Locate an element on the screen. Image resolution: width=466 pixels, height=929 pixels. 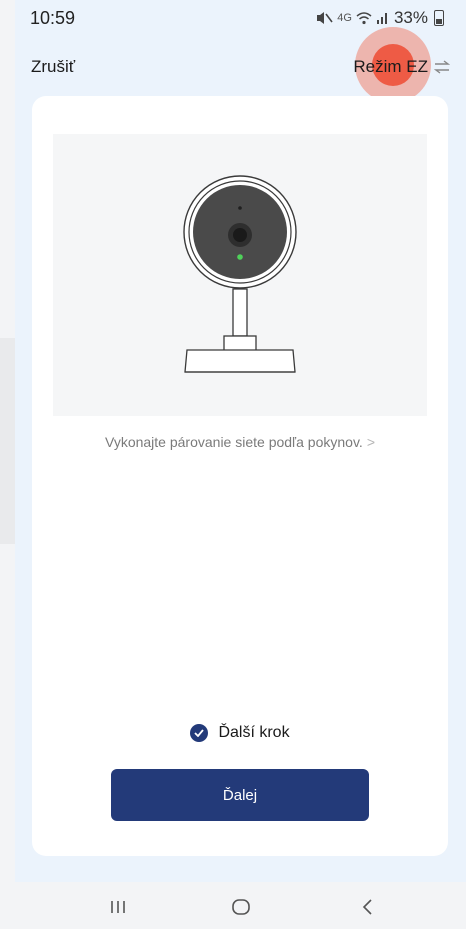
instruction-text: Vykonajte párovanie siete podľa pokynov. is located at coordinates (234, 442).